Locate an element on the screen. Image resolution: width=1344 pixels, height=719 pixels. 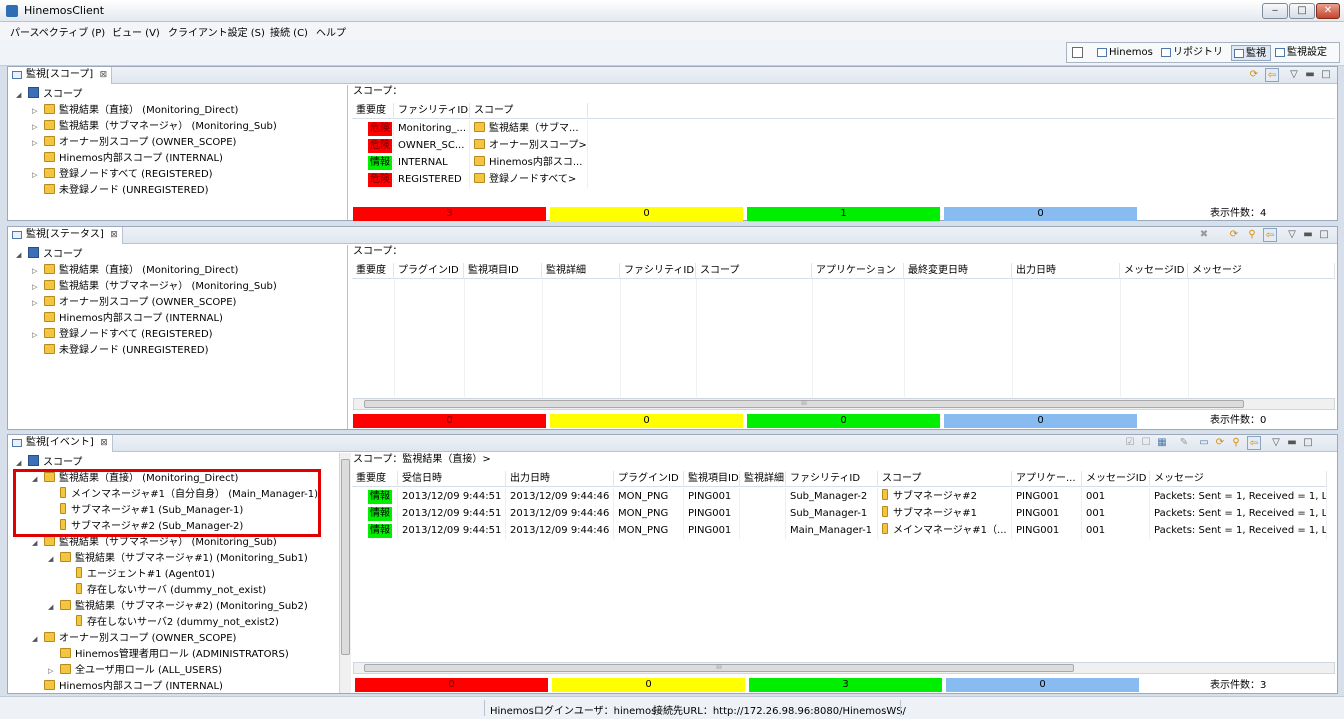
menu-connect: 接続 (C) is located at coordinates (289, 31).